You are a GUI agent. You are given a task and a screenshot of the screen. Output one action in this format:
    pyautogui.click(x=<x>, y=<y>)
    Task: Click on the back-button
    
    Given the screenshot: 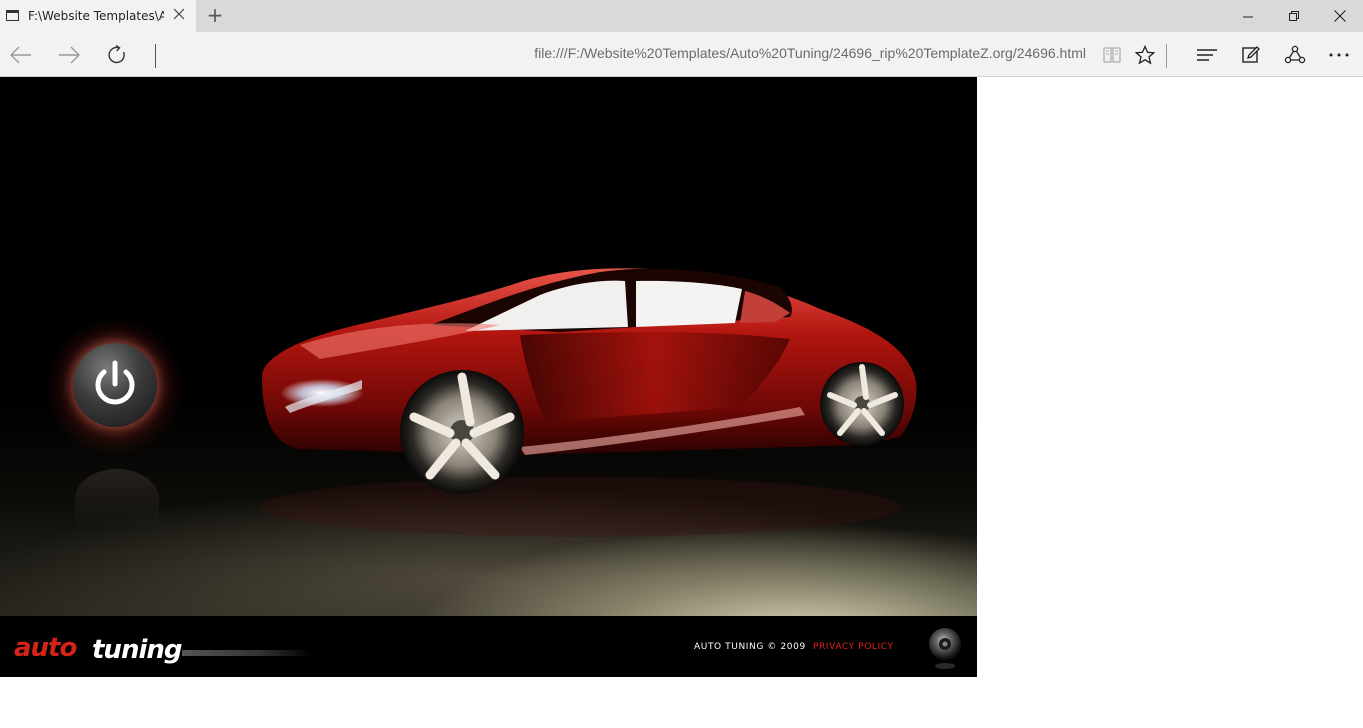 What is the action you would take?
    pyautogui.click(x=21, y=55)
    